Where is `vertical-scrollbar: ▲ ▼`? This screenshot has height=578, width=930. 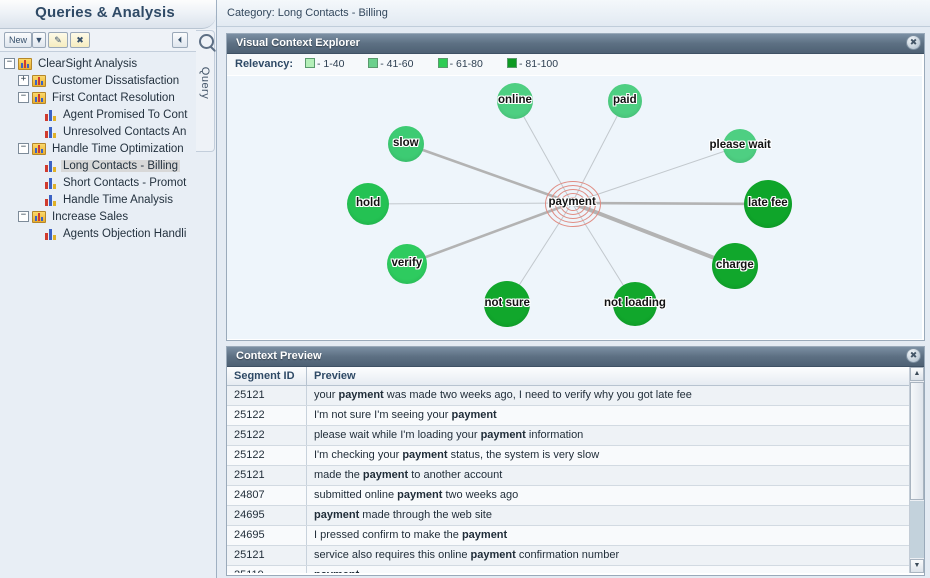 vertical-scrollbar: ▲ ▼ is located at coordinates (916, 470).